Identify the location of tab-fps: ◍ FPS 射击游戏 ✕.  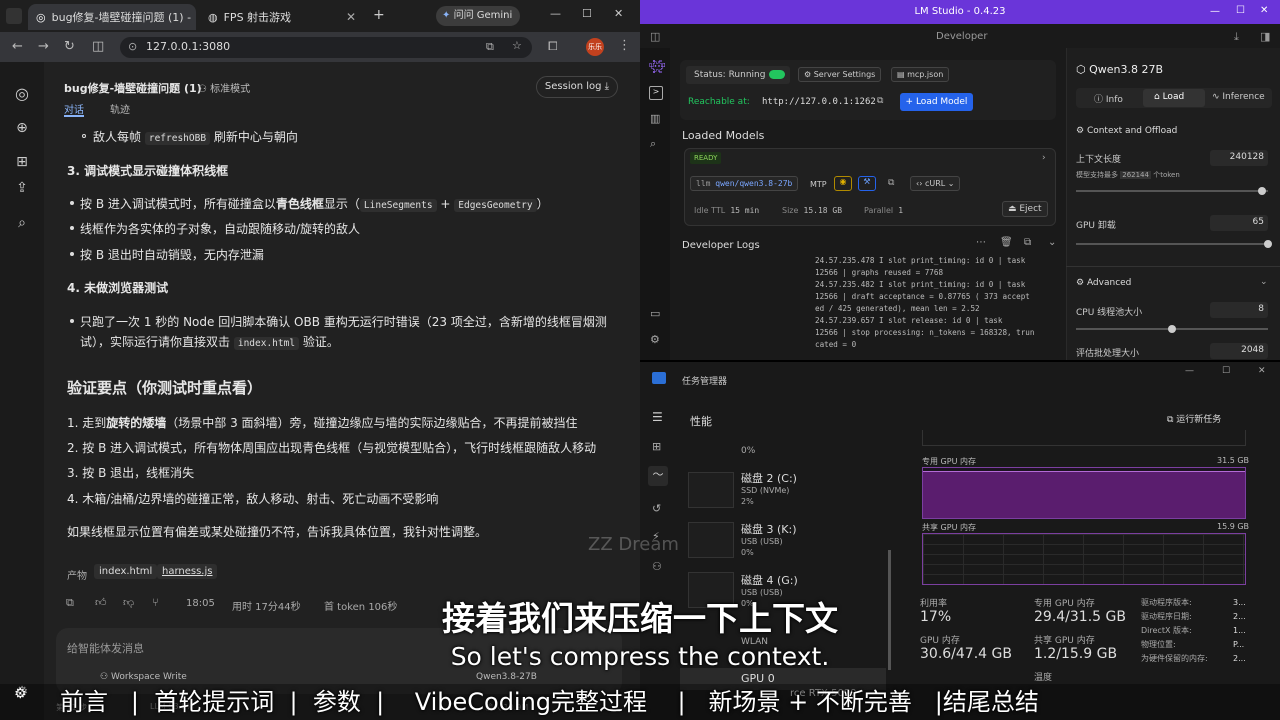
(282, 17).